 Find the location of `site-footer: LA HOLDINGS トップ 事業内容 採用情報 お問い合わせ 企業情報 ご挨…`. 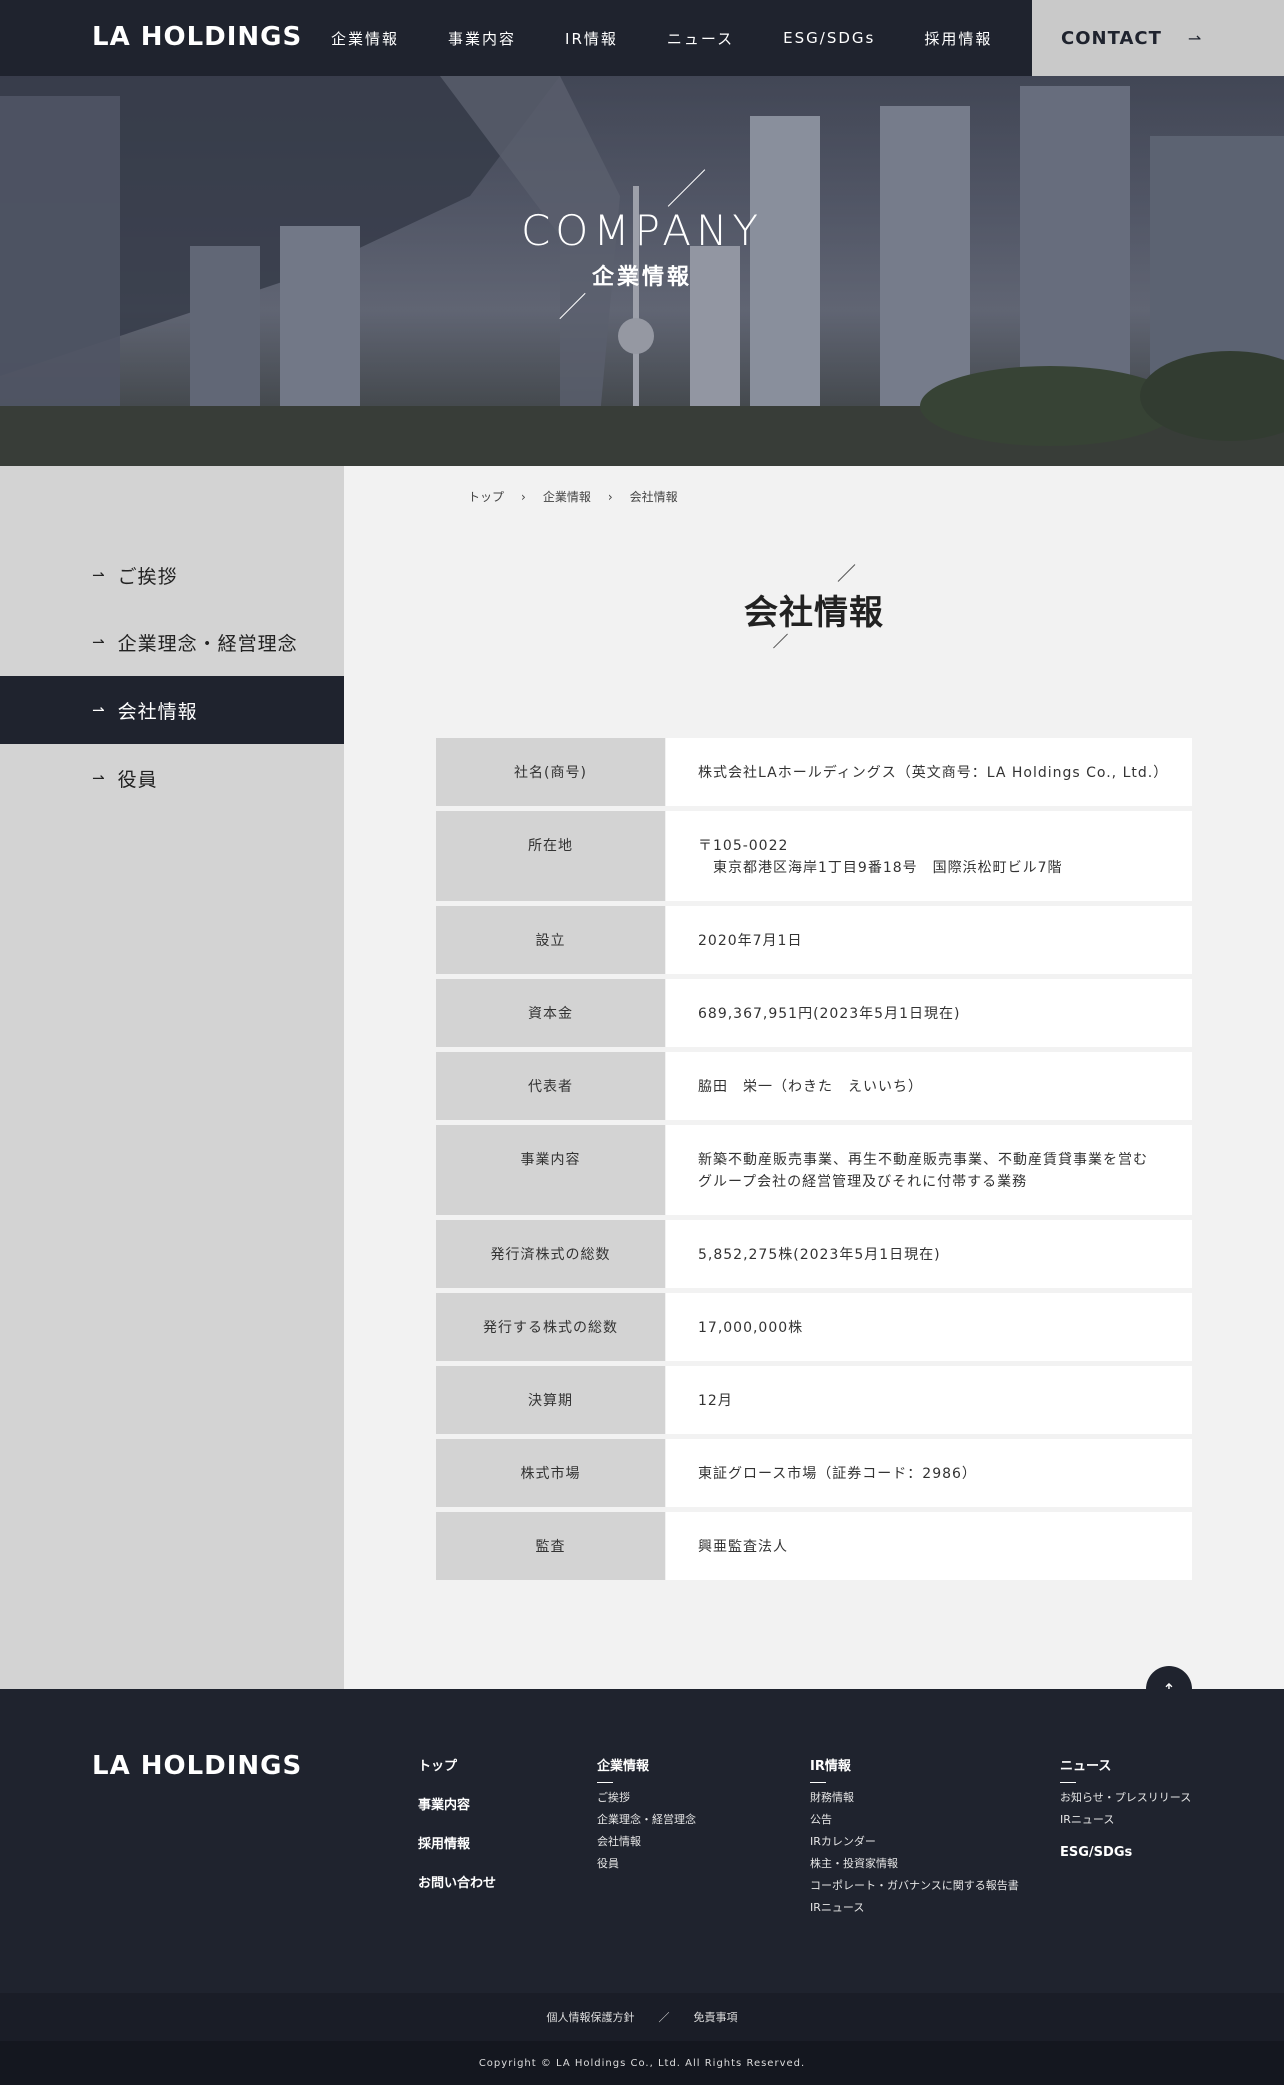

site-footer: LA HOLDINGS トップ 事業内容 採用情報 お問い合わせ 企業情報 ご挨… is located at coordinates (642, 1841).